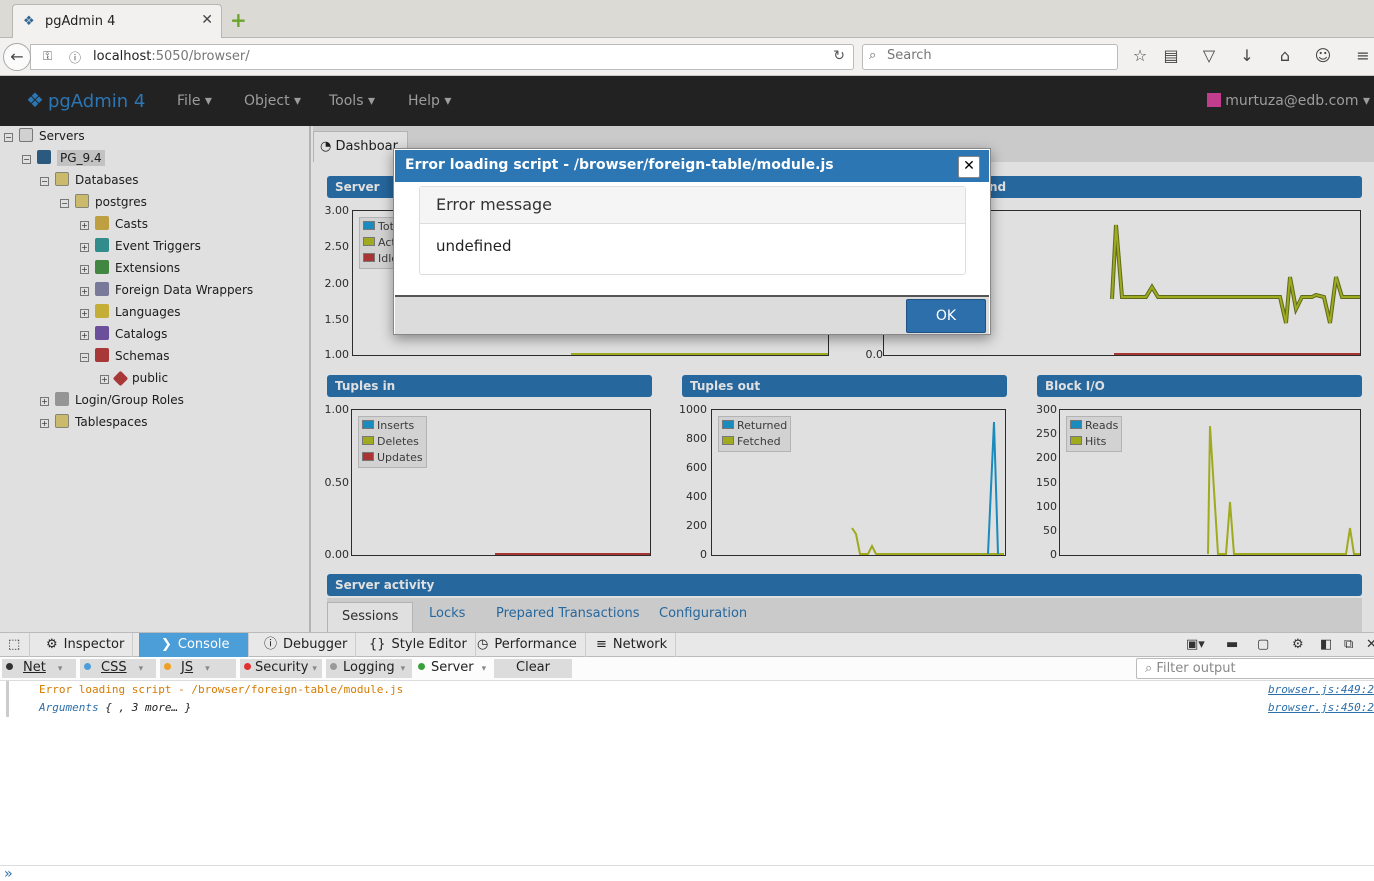 The height and width of the screenshot is (881, 1374). I want to click on responsive-mode-icon: ▢, so click(1263, 644).